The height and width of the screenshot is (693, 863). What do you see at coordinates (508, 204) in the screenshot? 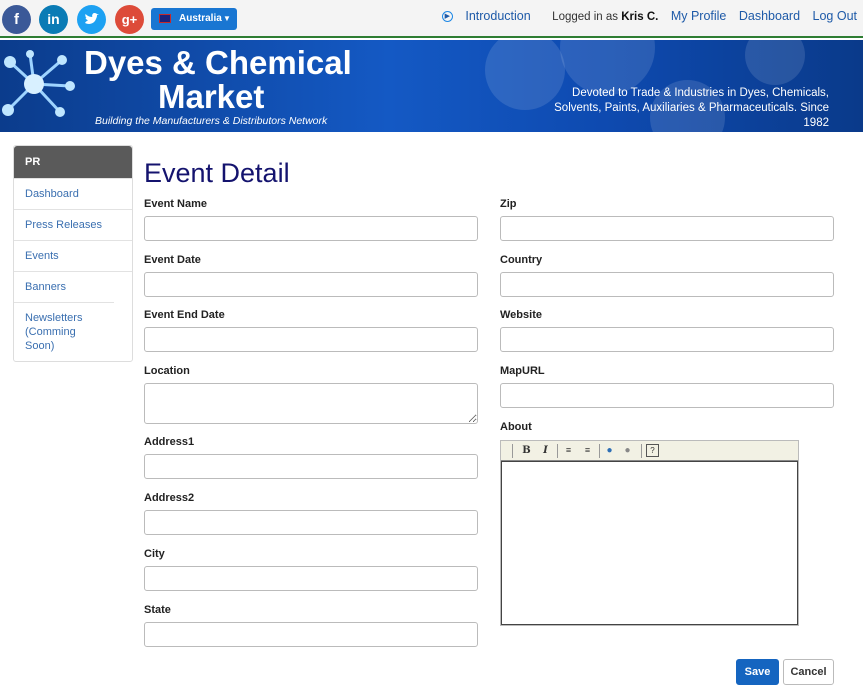
I see `zip-label: Zip` at bounding box center [508, 204].